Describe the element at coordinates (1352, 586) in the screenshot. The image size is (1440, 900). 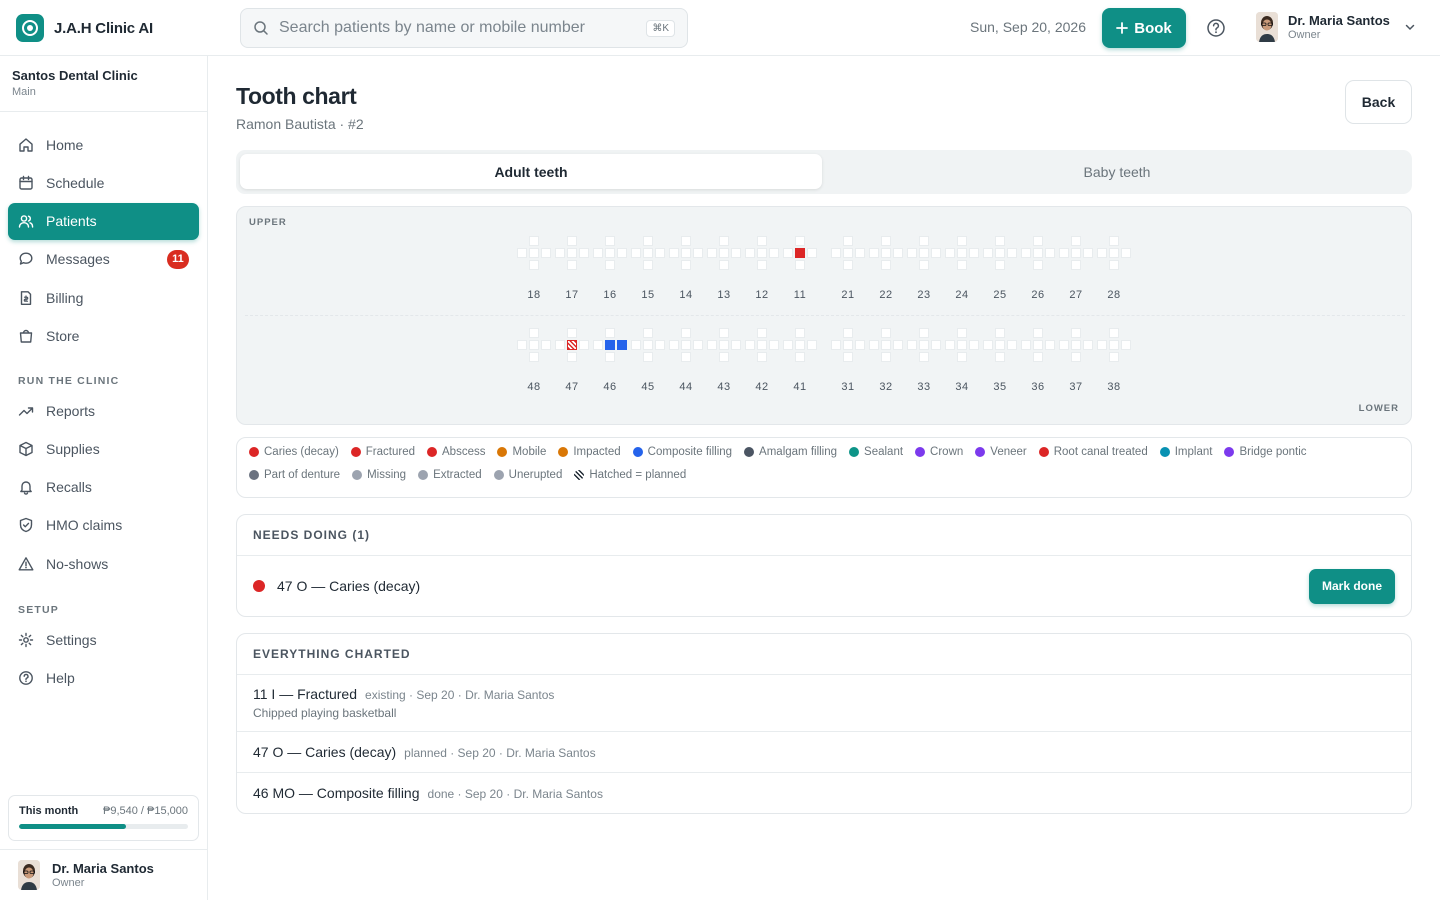
I see `mark-done-button: Mark done` at that location.